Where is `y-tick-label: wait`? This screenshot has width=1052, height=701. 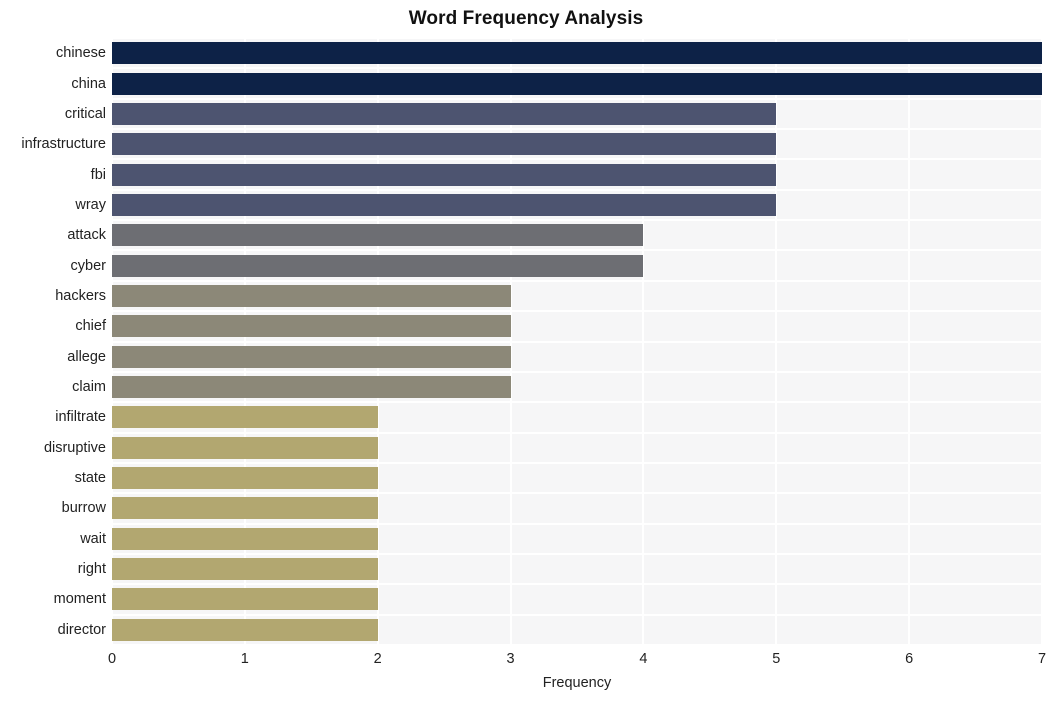
y-tick-label: wait is located at coordinates (93, 538).